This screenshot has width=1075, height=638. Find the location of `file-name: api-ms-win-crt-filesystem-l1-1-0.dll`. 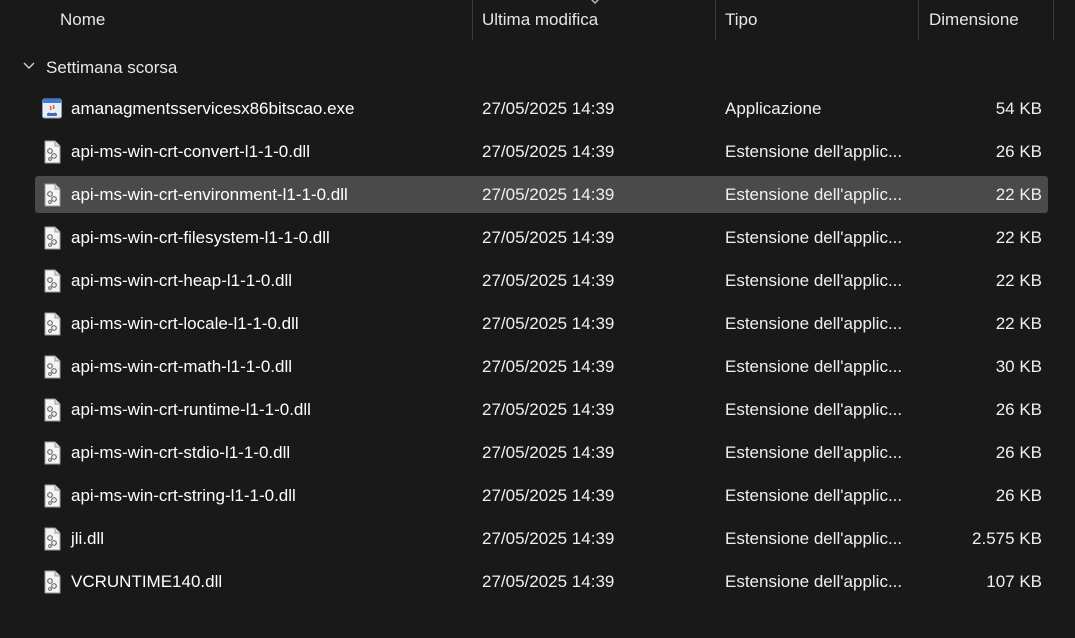

file-name: api-ms-win-crt-filesystem-l1-1-0.dll is located at coordinates (200, 237).